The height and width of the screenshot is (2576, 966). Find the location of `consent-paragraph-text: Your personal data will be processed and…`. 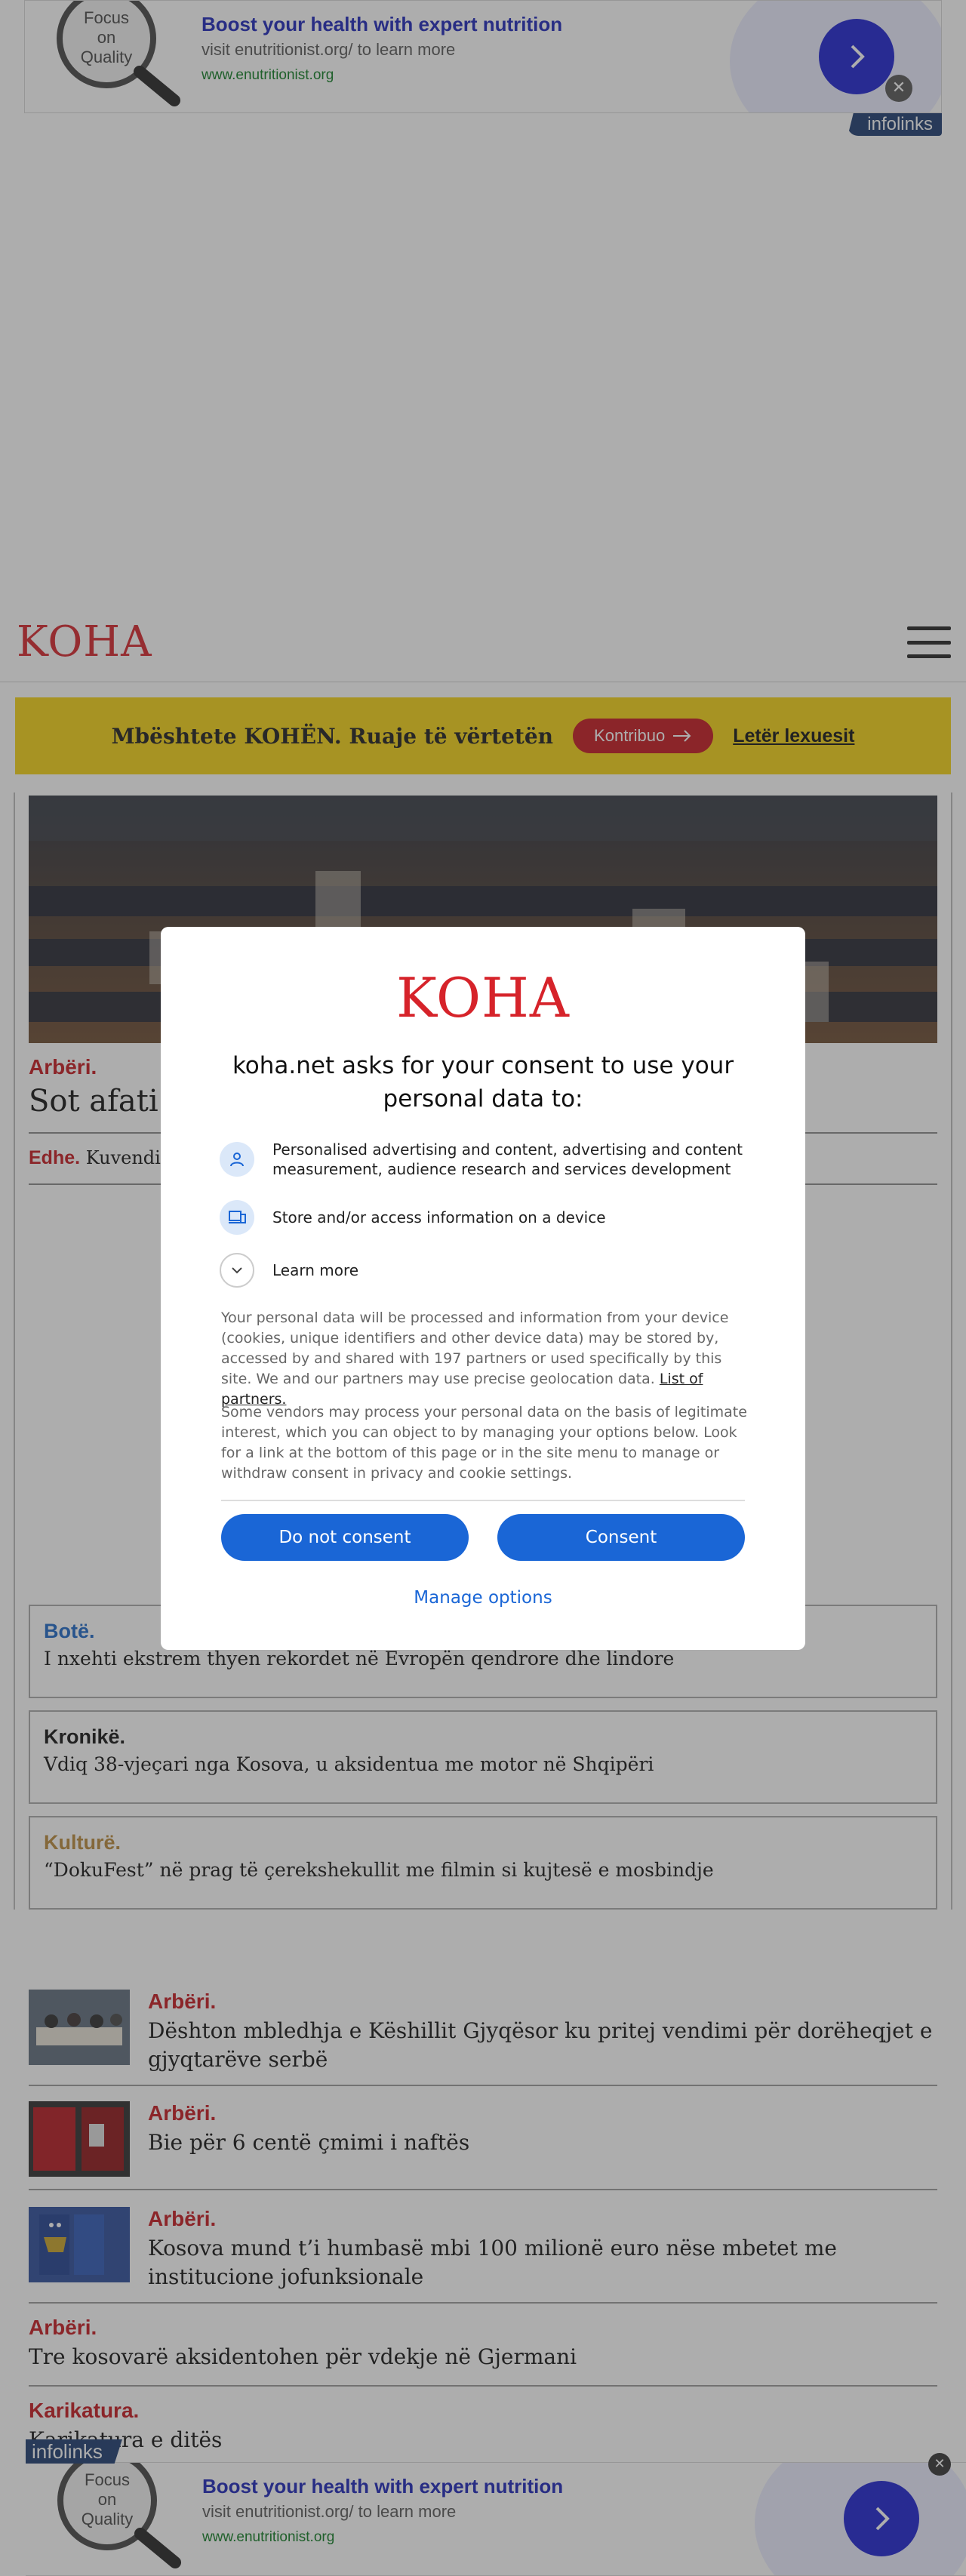

consent-paragraph-text: Your personal data will be processed and… is located at coordinates (475, 1348).